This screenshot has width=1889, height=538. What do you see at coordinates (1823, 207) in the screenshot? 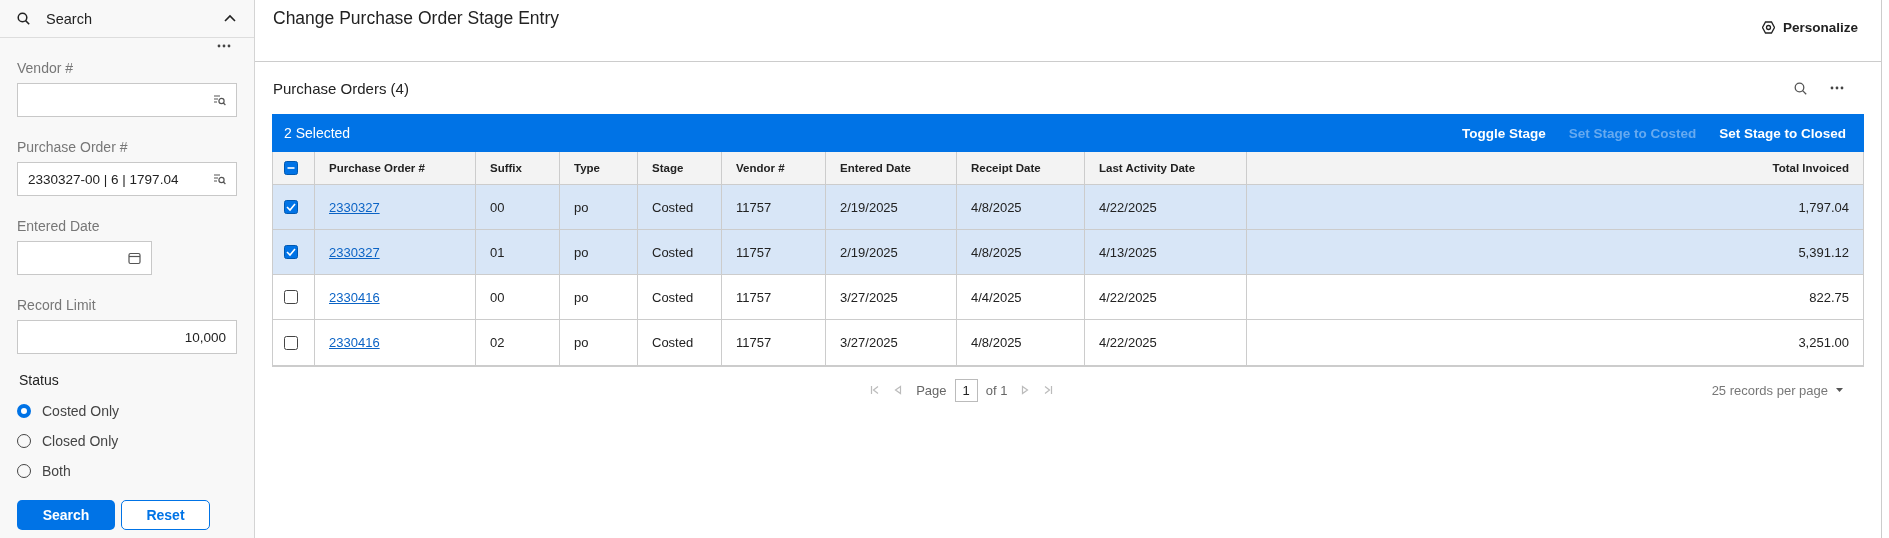
I see `table-cell: 1,797.04` at bounding box center [1823, 207].